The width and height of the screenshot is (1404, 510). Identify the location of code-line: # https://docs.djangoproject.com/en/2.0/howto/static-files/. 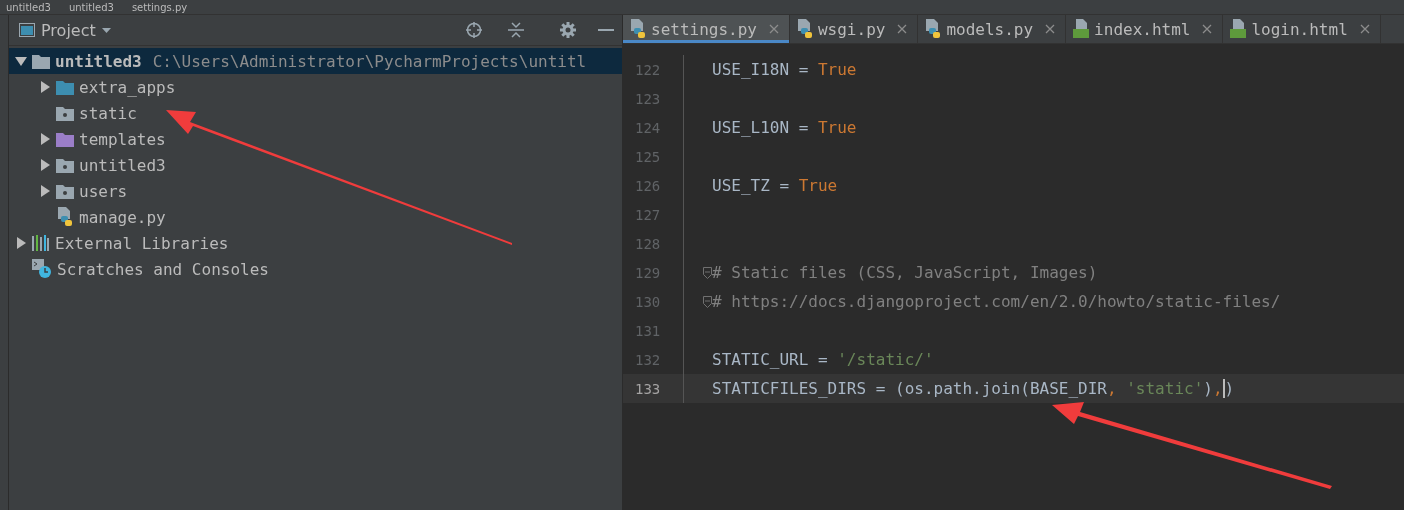
(996, 301).